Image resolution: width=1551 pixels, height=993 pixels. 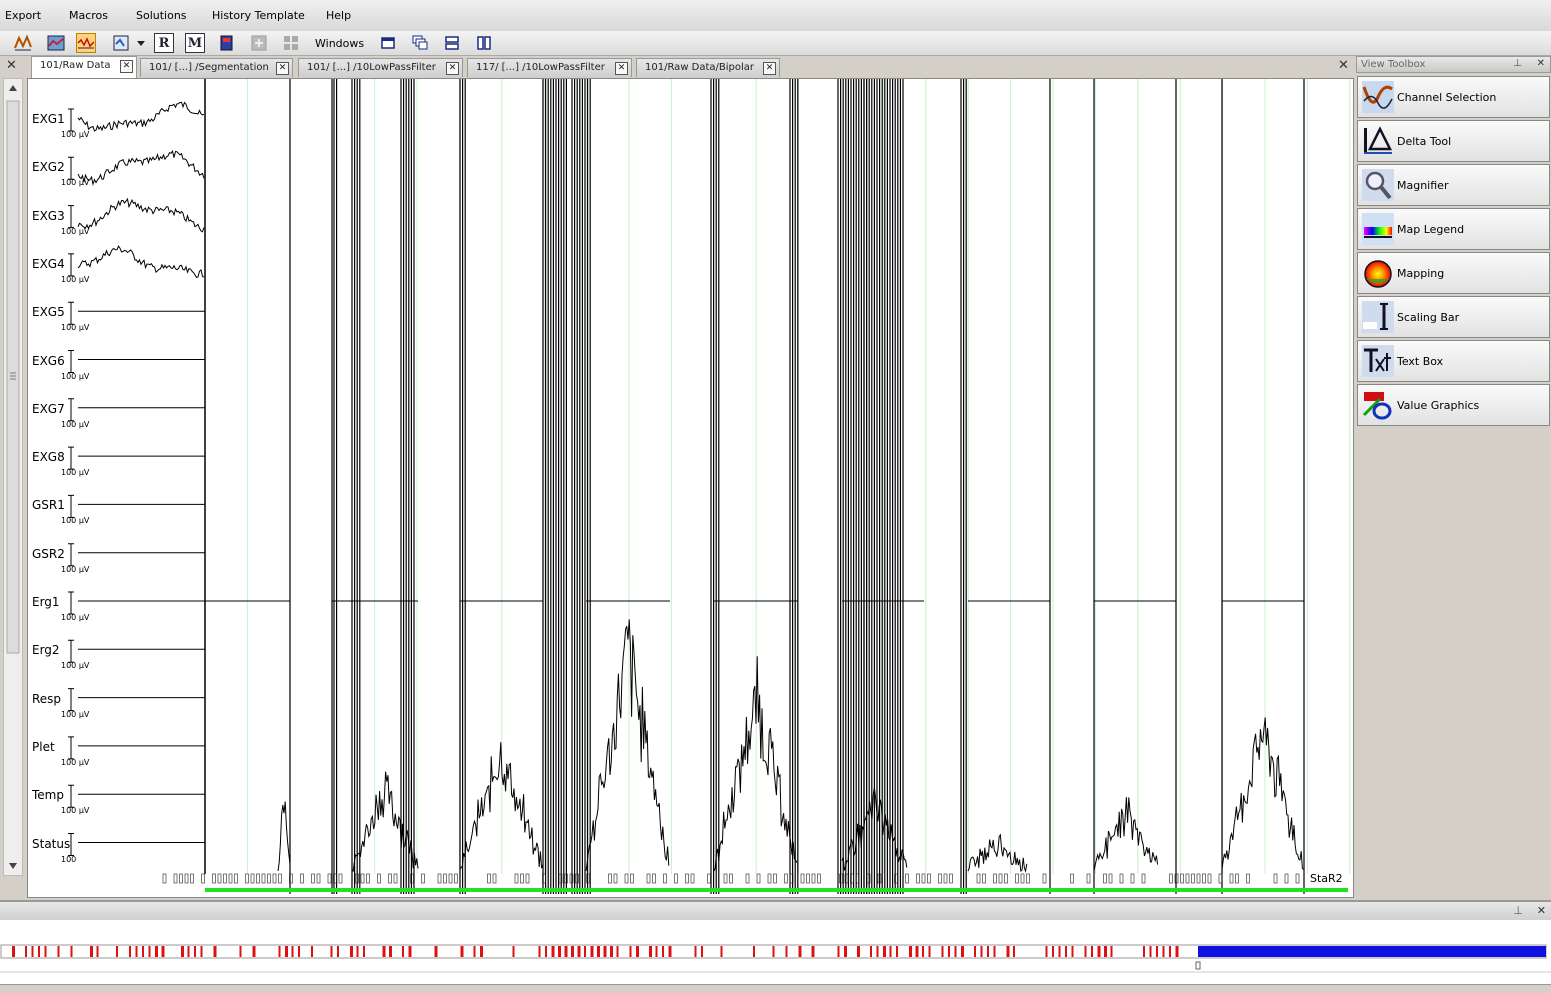 I want to click on menu-history-template: History Template, so click(x=258, y=15).